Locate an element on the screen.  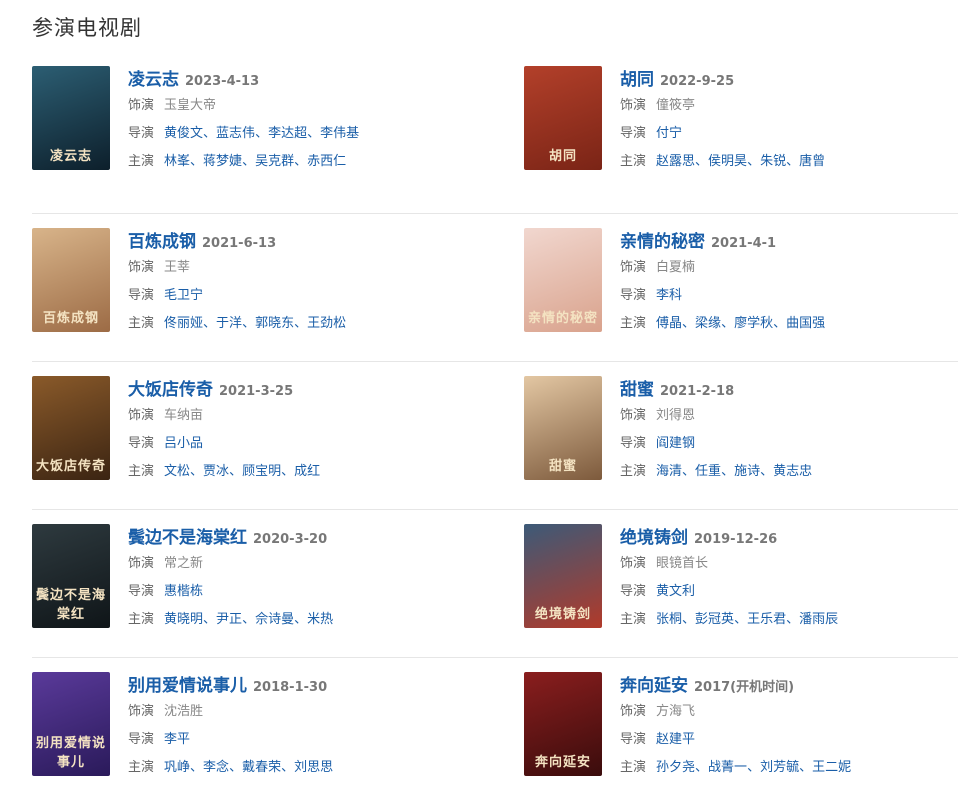
title-line: 鬓边不是海棠红 2020-3-20 is located at coordinates (230, 538).